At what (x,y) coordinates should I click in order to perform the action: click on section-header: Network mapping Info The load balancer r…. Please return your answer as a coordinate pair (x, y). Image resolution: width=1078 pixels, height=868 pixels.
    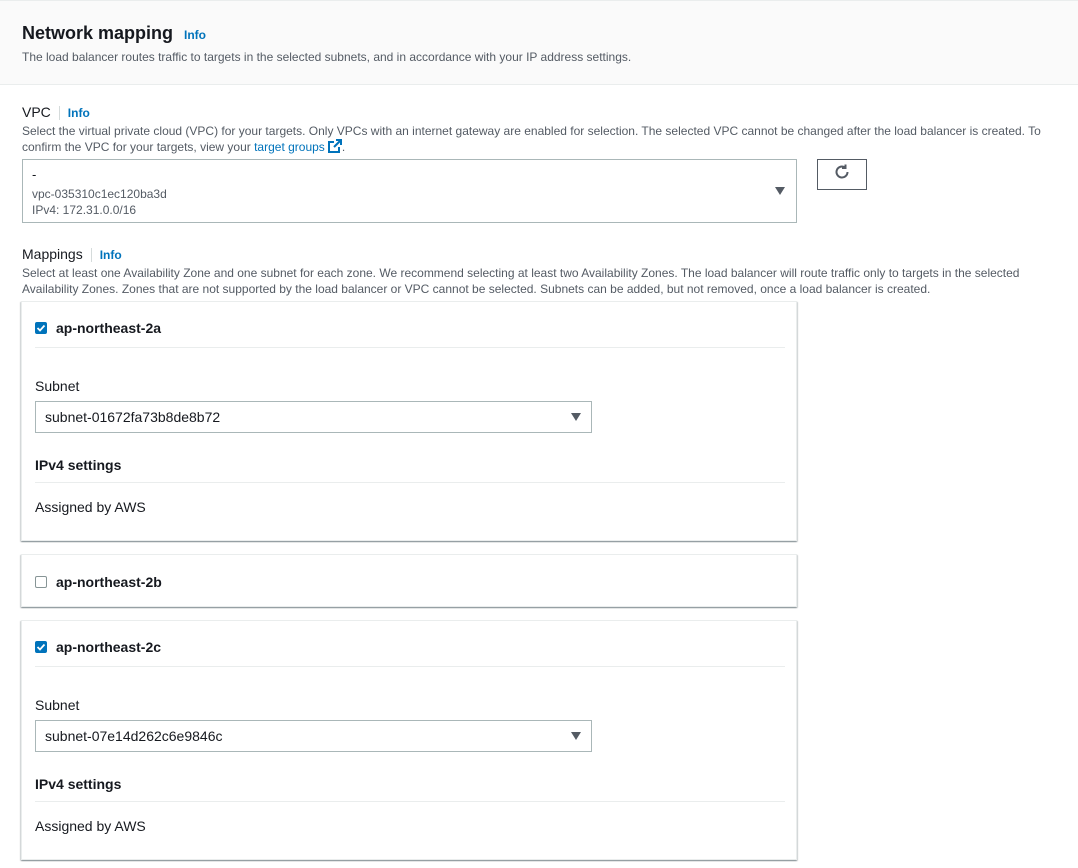
    Looking at the image, I should click on (539, 42).